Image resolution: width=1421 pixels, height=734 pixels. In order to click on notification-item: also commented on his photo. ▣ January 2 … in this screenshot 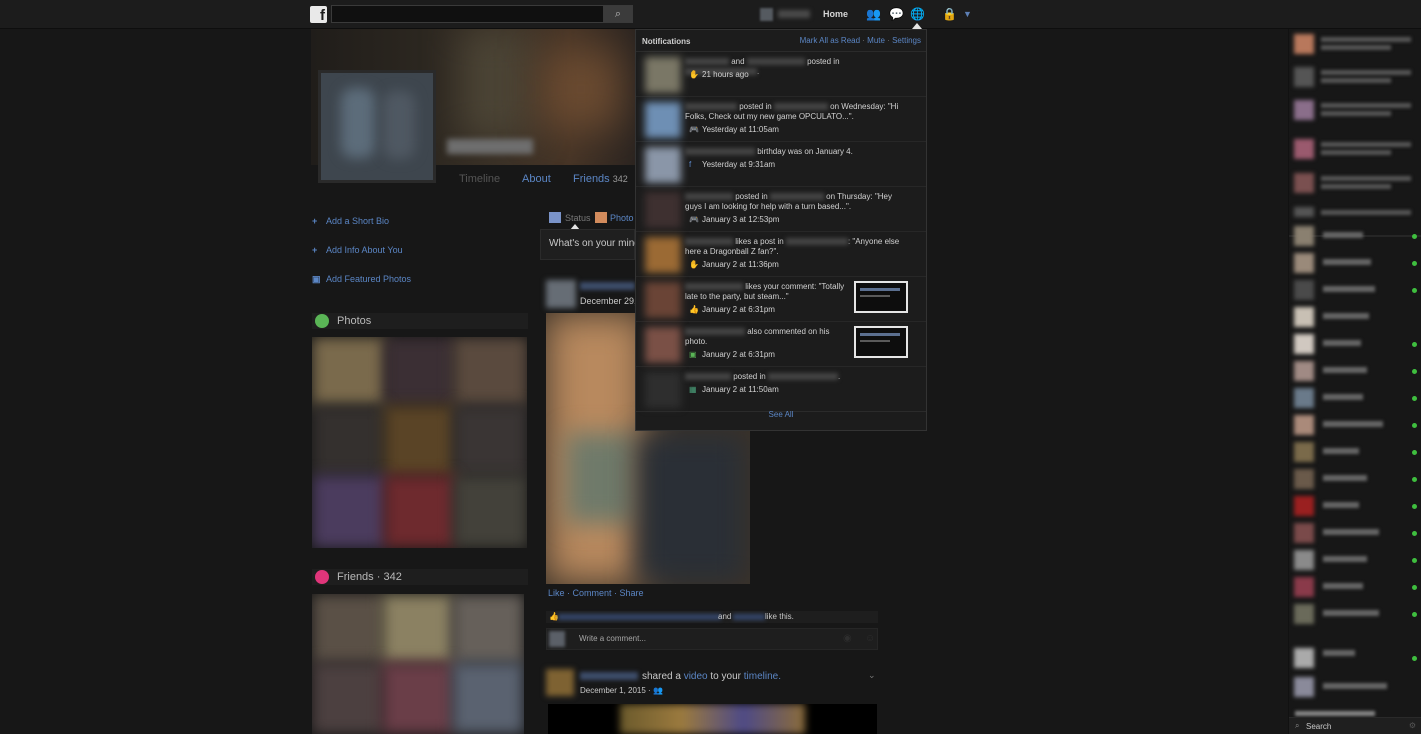, I will do `click(781, 344)`.